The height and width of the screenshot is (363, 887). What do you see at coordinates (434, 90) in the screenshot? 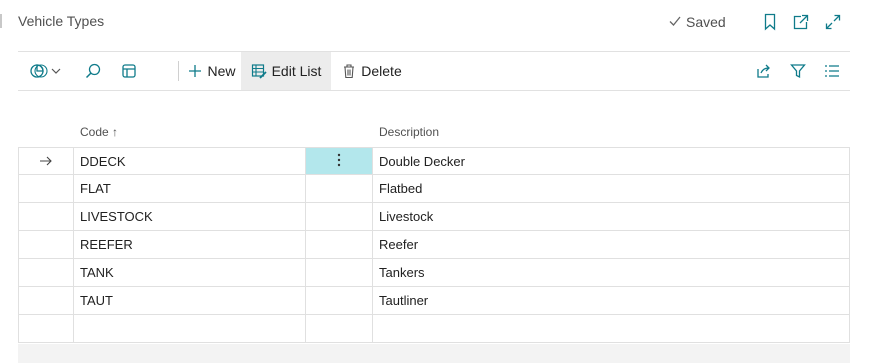
I see `divider` at bounding box center [434, 90].